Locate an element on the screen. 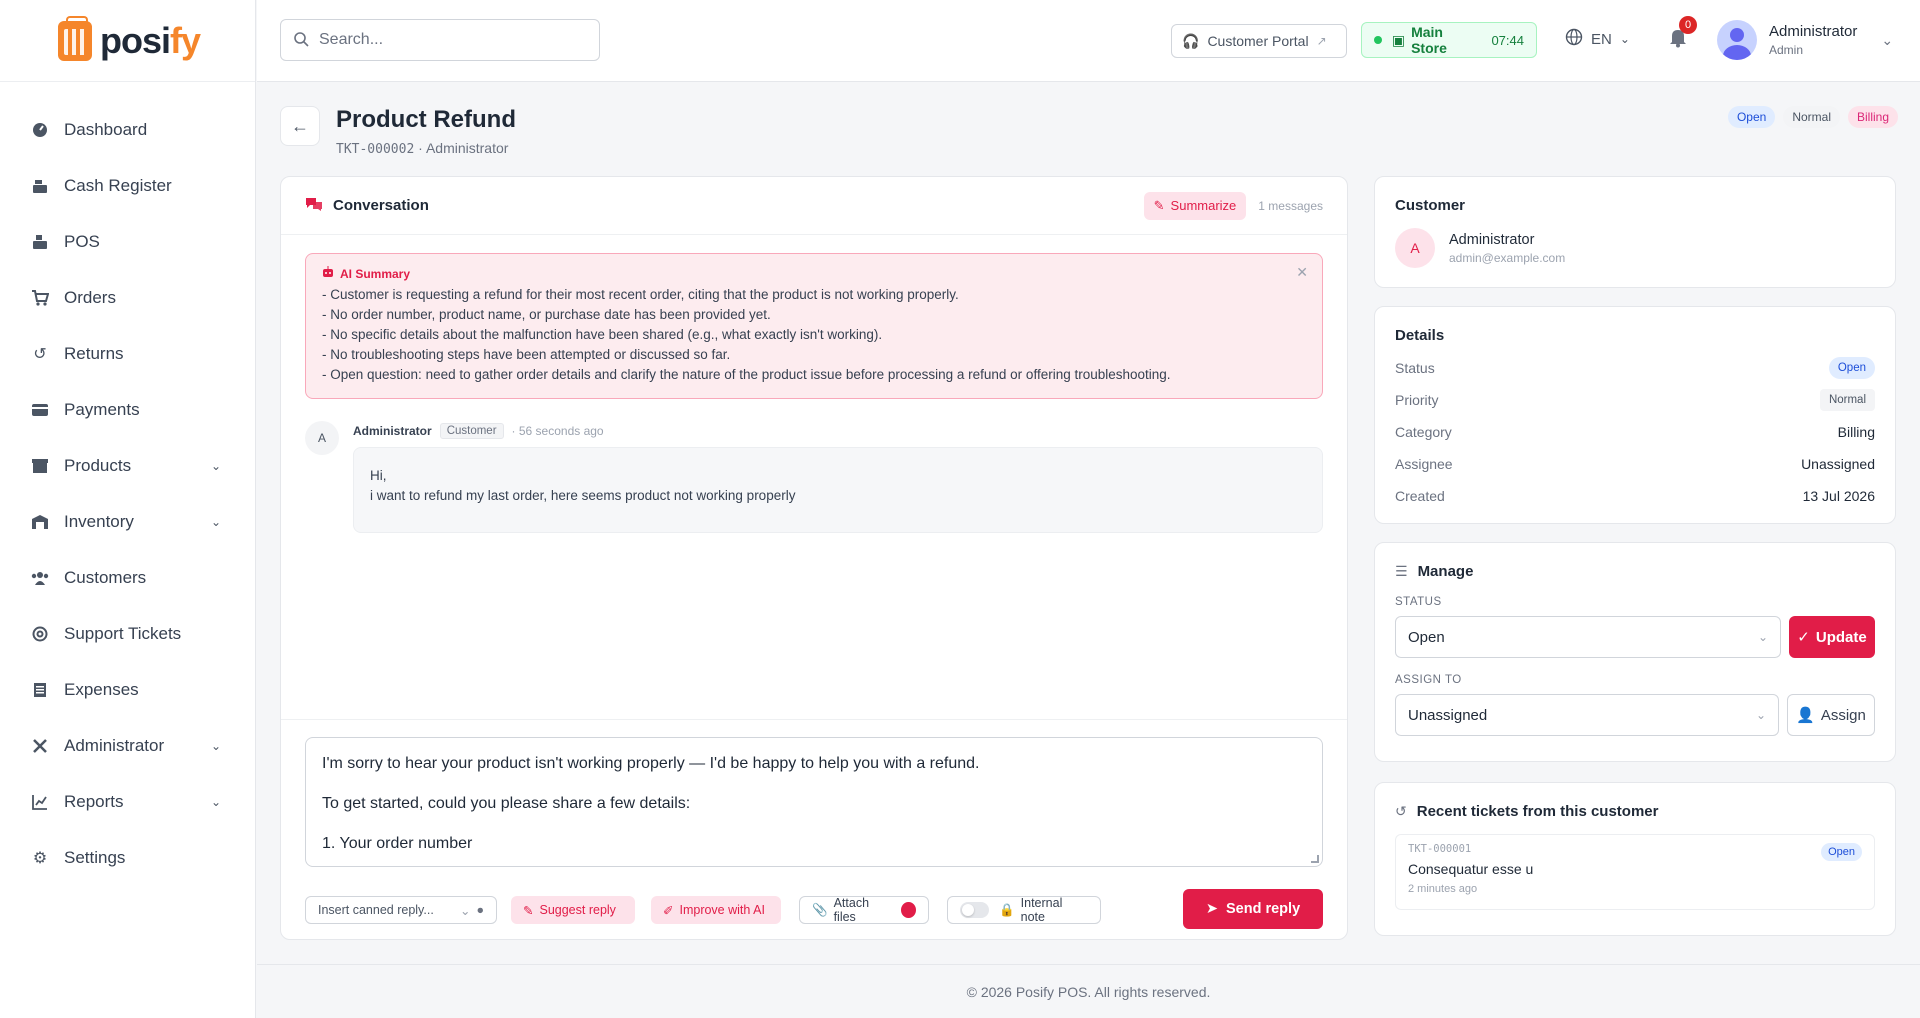  store-time: 07:44 is located at coordinates (1507, 40).